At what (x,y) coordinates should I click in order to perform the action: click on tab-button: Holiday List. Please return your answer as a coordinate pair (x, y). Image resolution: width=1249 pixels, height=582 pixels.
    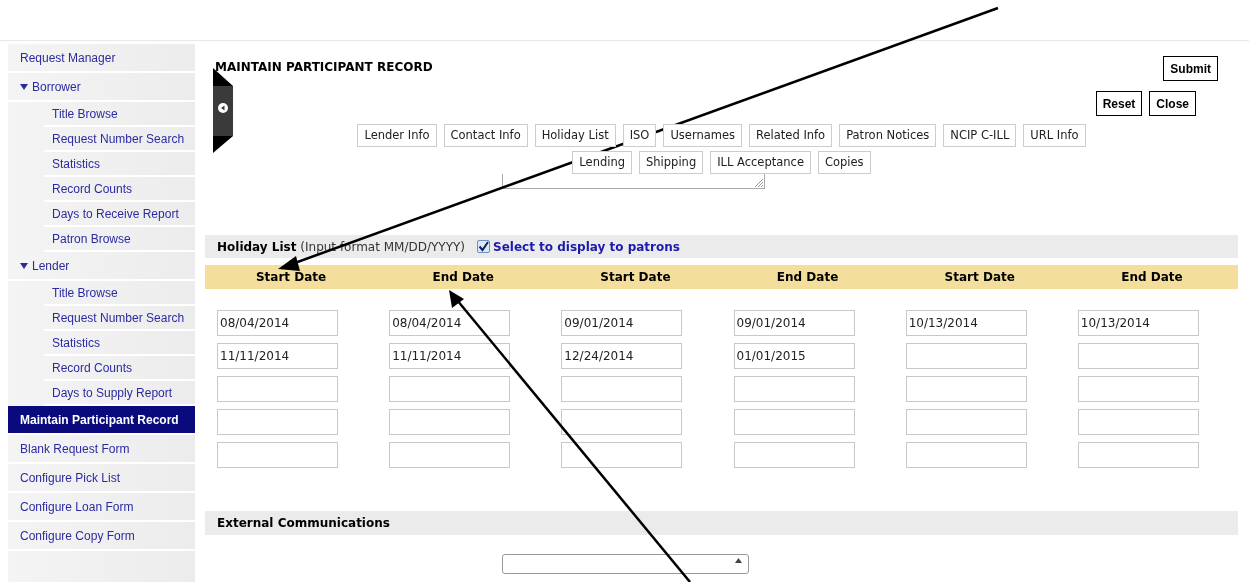
    Looking at the image, I should click on (575, 135).